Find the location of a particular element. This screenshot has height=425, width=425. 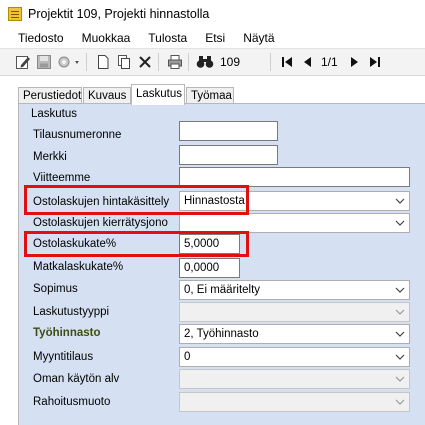

rahoitusmuoto-select is located at coordinates (294, 402).